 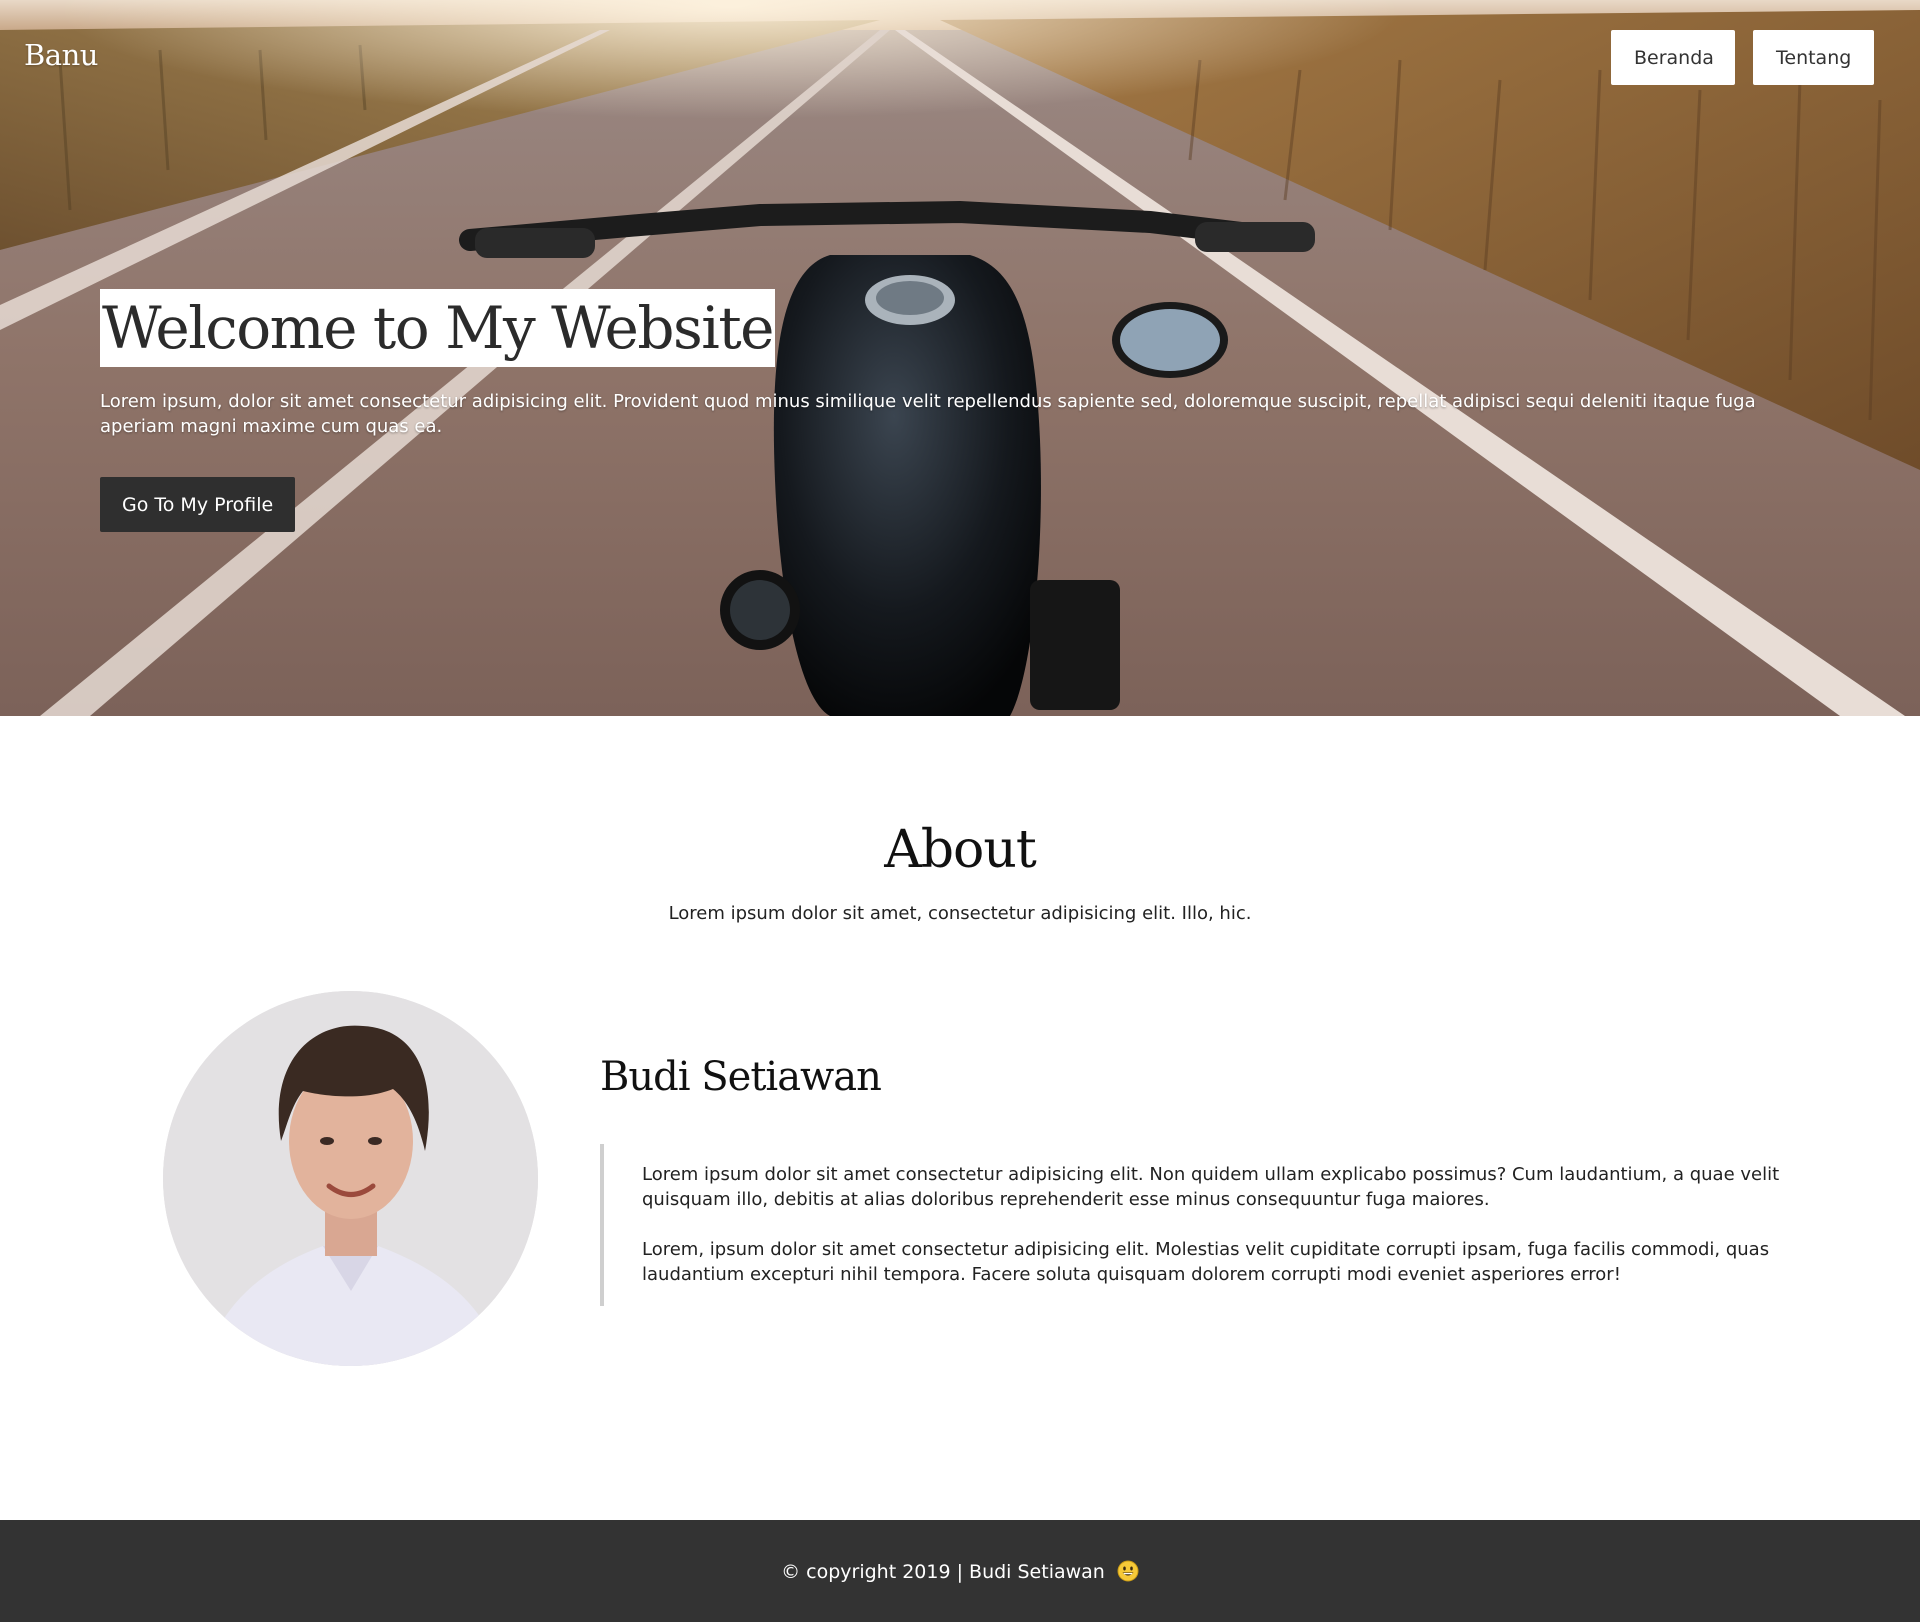 I want to click on go-to-profile-button: Go To My Profile, so click(x=198, y=504).